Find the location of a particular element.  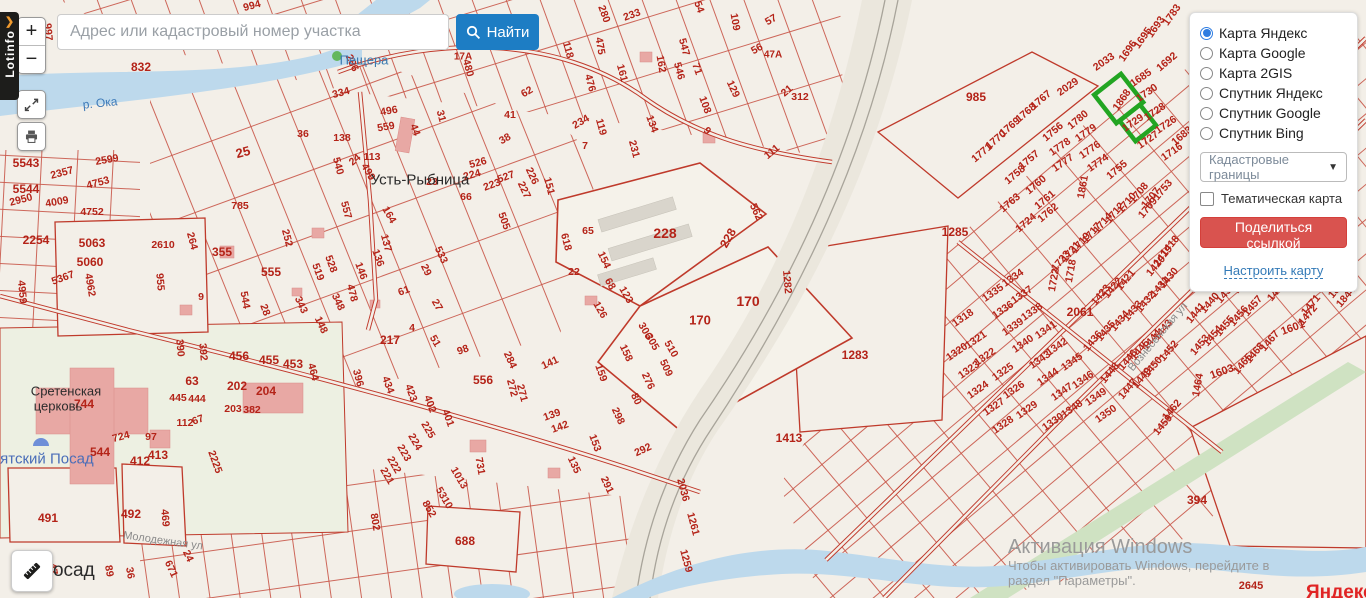

parcel-number: 4 is located at coordinates (412, 328).